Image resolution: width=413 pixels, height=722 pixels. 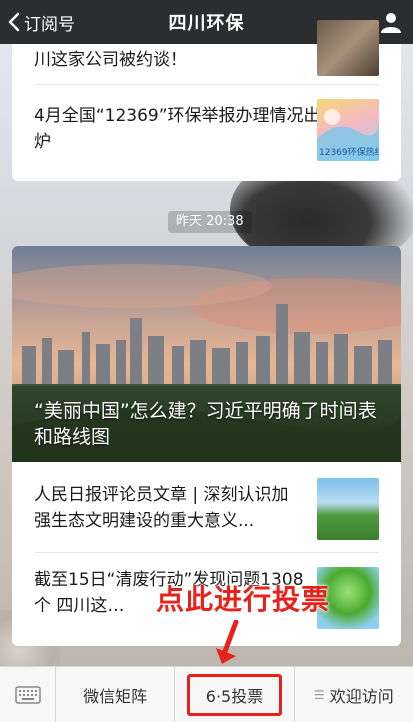 I want to click on article-title: 川这家公司被约谈！, so click(x=110, y=60).